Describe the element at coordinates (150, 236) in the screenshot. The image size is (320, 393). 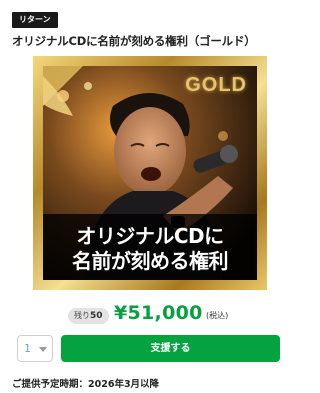
I see `hero-caption-line1: オリジナルCDに` at that location.